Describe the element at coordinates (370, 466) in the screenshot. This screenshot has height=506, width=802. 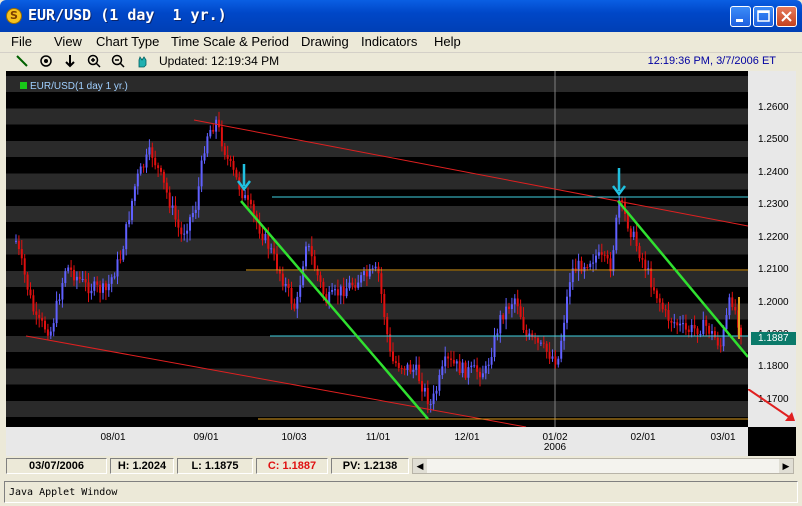
I see `status-pv: PV: 1.2138` at that location.